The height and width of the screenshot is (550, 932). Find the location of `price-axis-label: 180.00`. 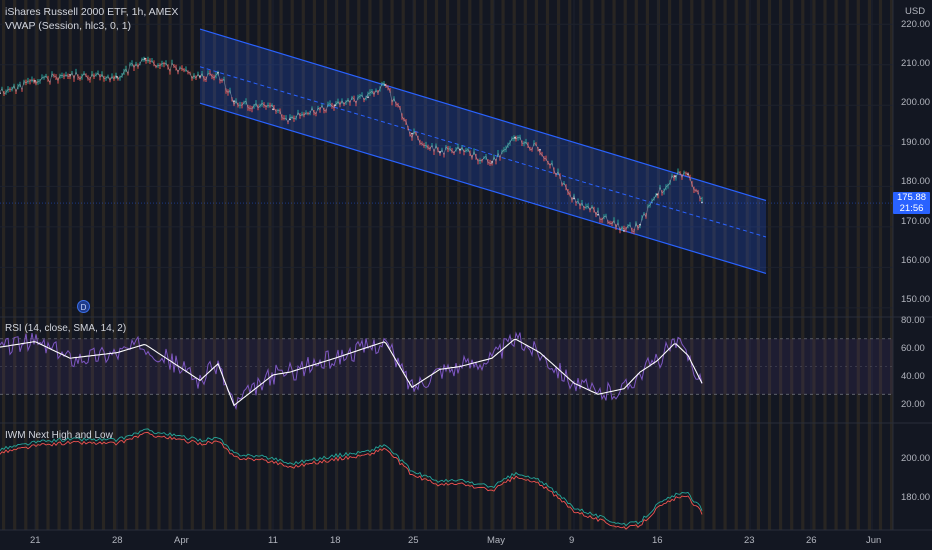

price-axis-label: 180.00 is located at coordinates (916, 181).